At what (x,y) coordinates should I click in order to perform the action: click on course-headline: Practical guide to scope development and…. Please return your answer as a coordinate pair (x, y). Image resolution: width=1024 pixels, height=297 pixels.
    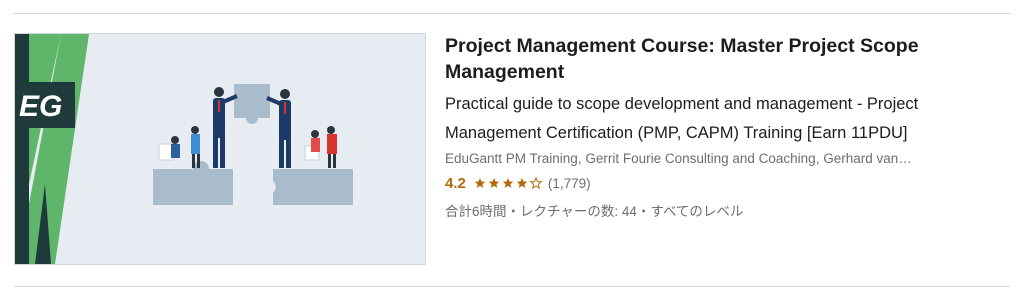
    Looking at the image, I should click on (682, 118).